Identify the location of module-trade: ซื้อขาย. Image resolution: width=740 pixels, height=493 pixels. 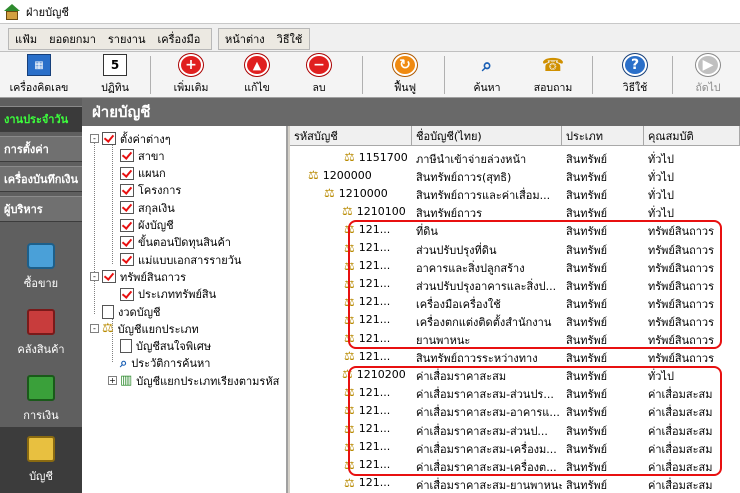
(41, 267).